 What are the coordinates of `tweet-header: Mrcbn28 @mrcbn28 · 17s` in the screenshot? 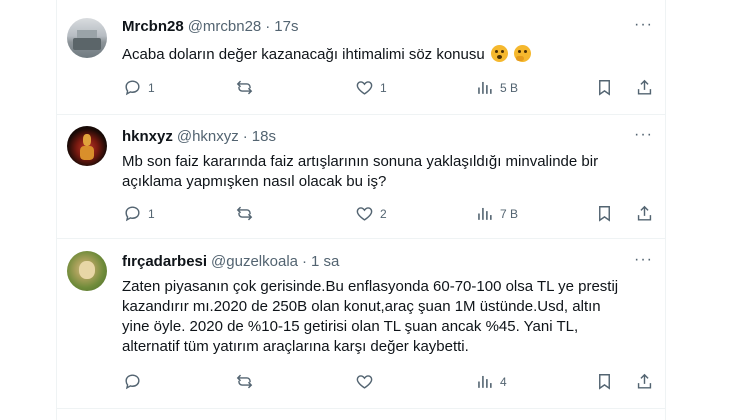 It's located at (210, 26).